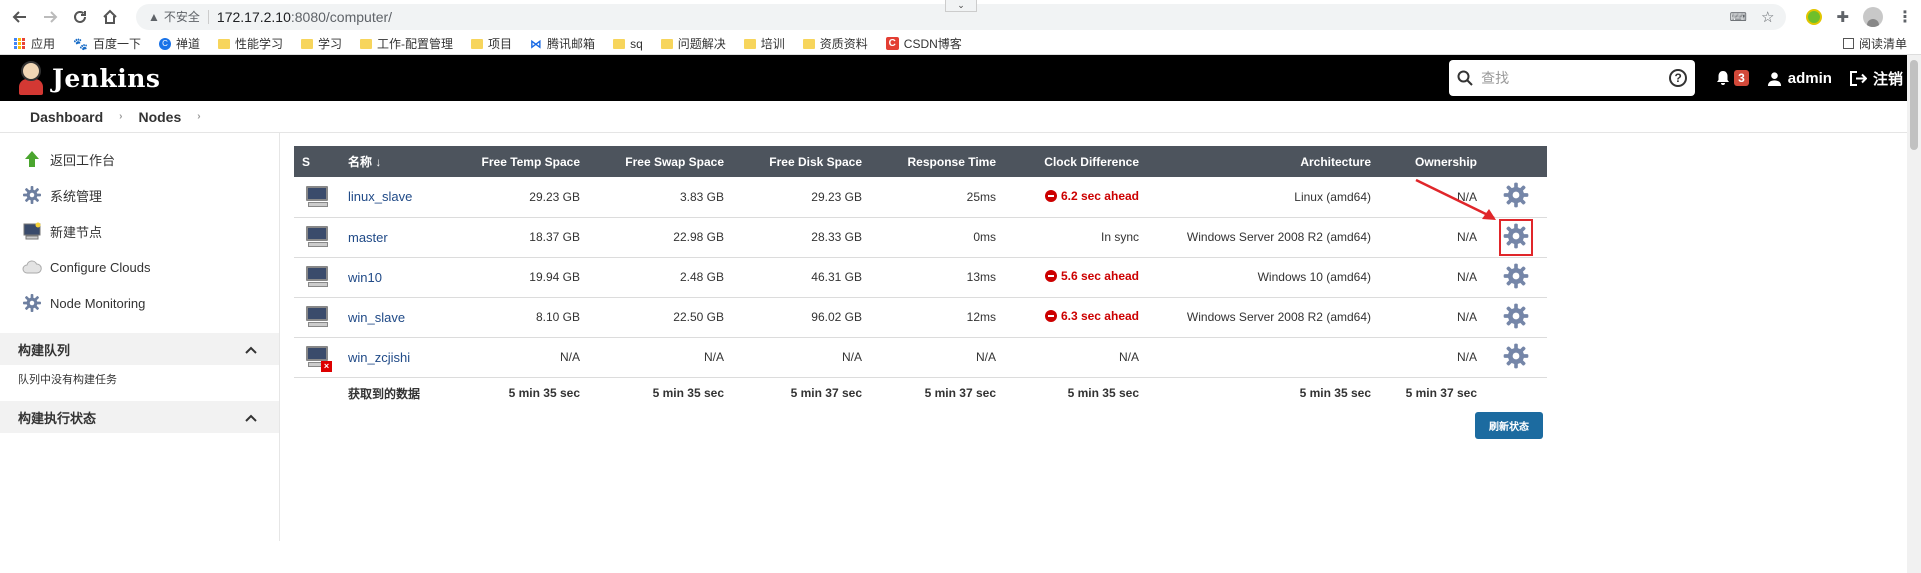 The image size is (1921, 573). Describe the element at coordinates (1876, 78) in the screenshot. I see `logout-link: 注销` at that location.